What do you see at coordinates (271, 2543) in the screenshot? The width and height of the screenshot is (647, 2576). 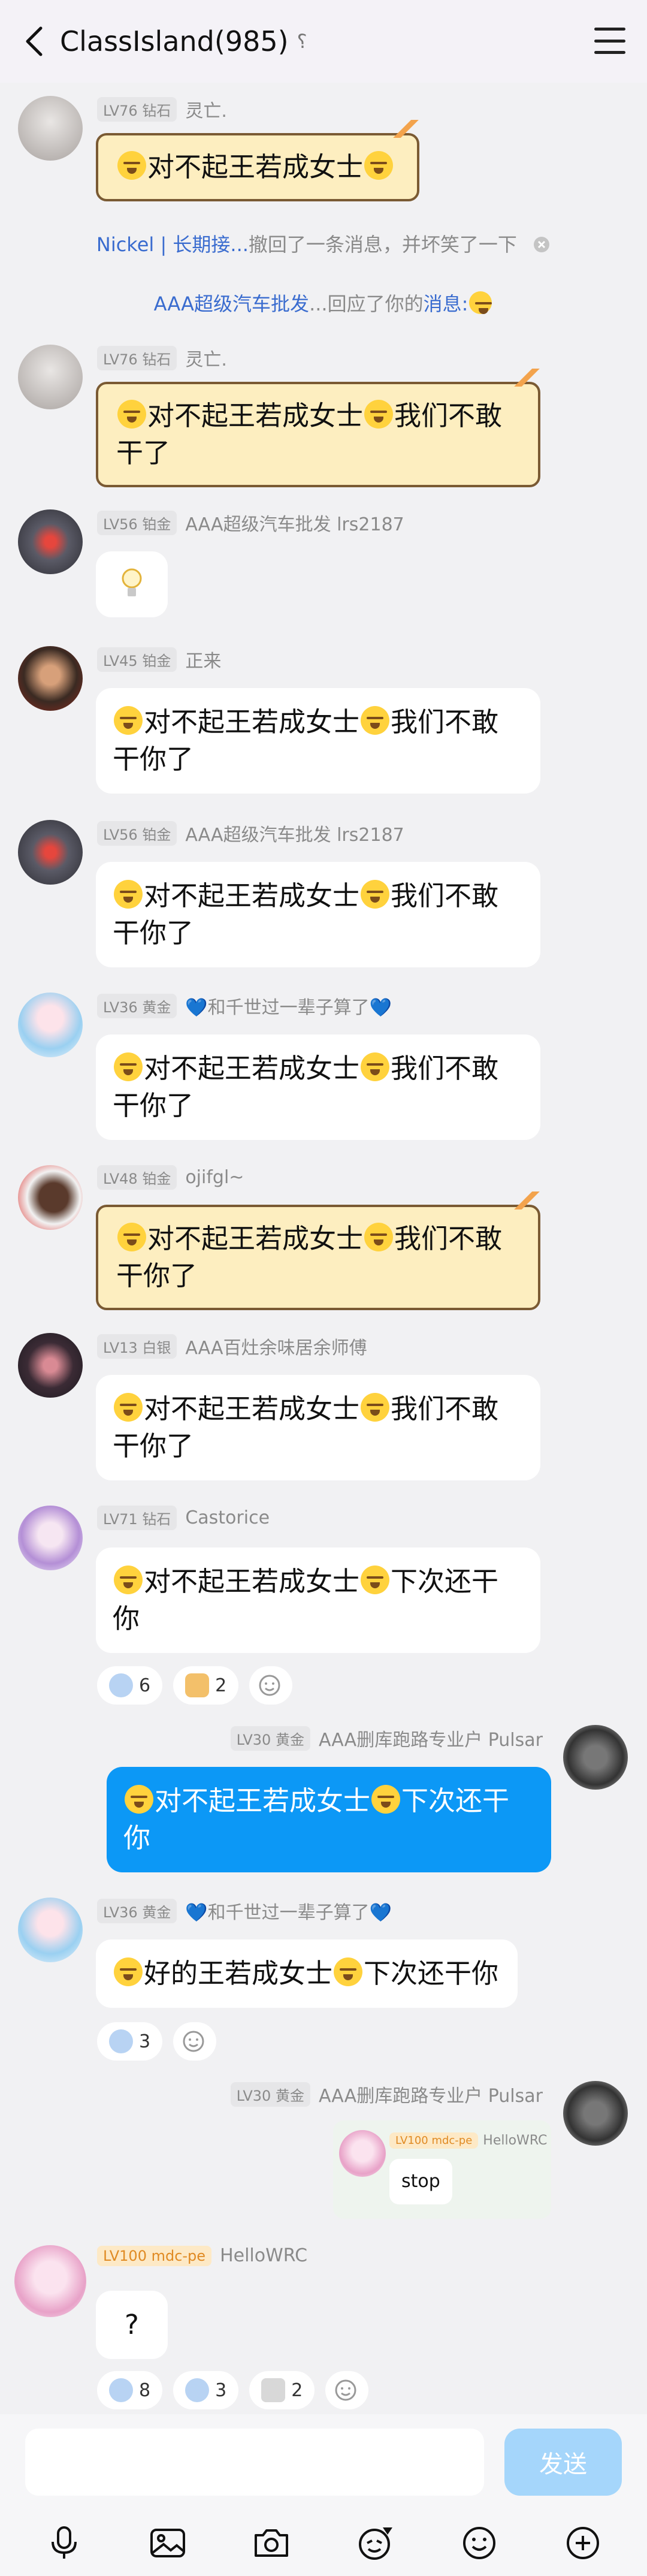 I see `camera-icon` at bounding box center [271, 2543].